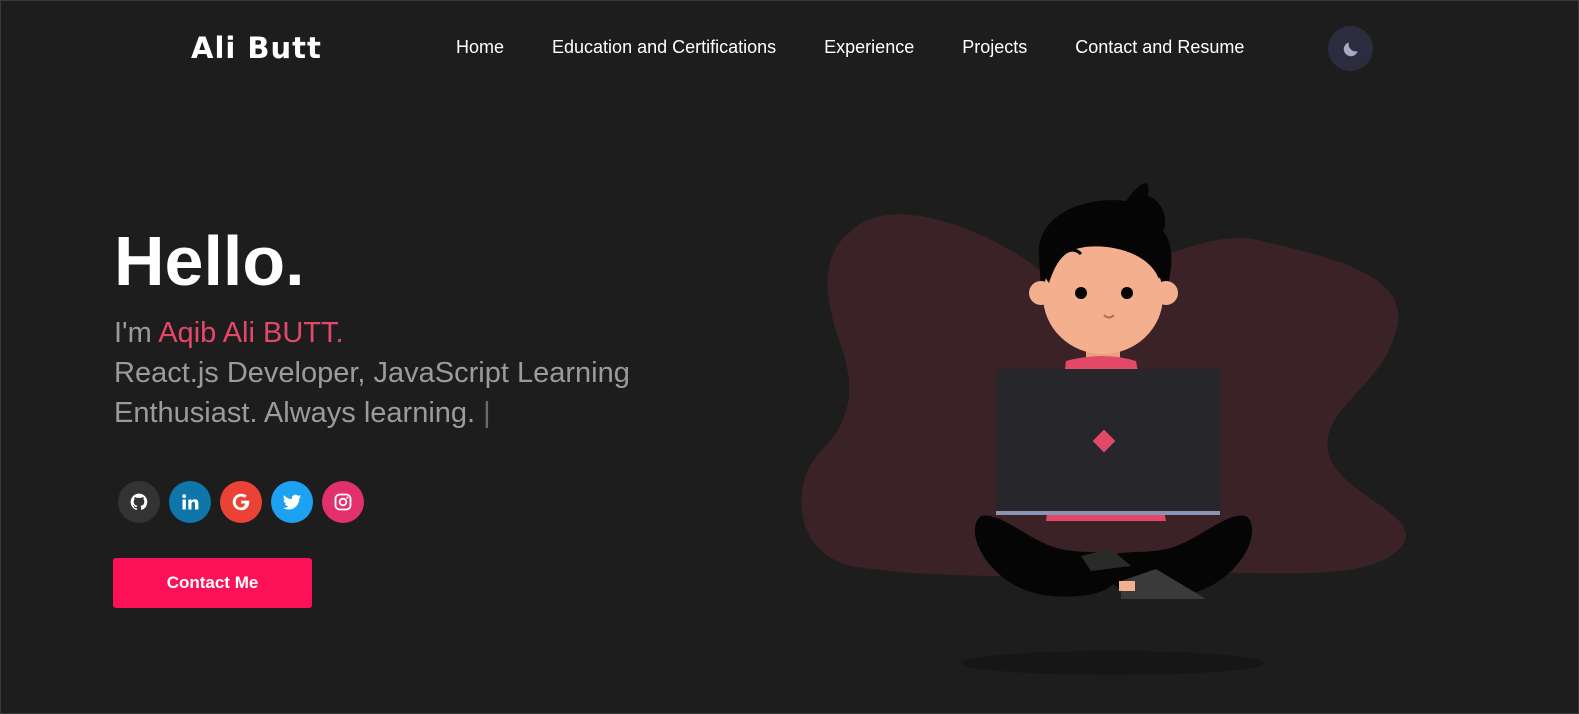 This screenshot has height=714, width=1579. What do you see at coordinates (1113, 663) in the screenshot?
I see `floor-shadow` at bounding box center [1113, 663].